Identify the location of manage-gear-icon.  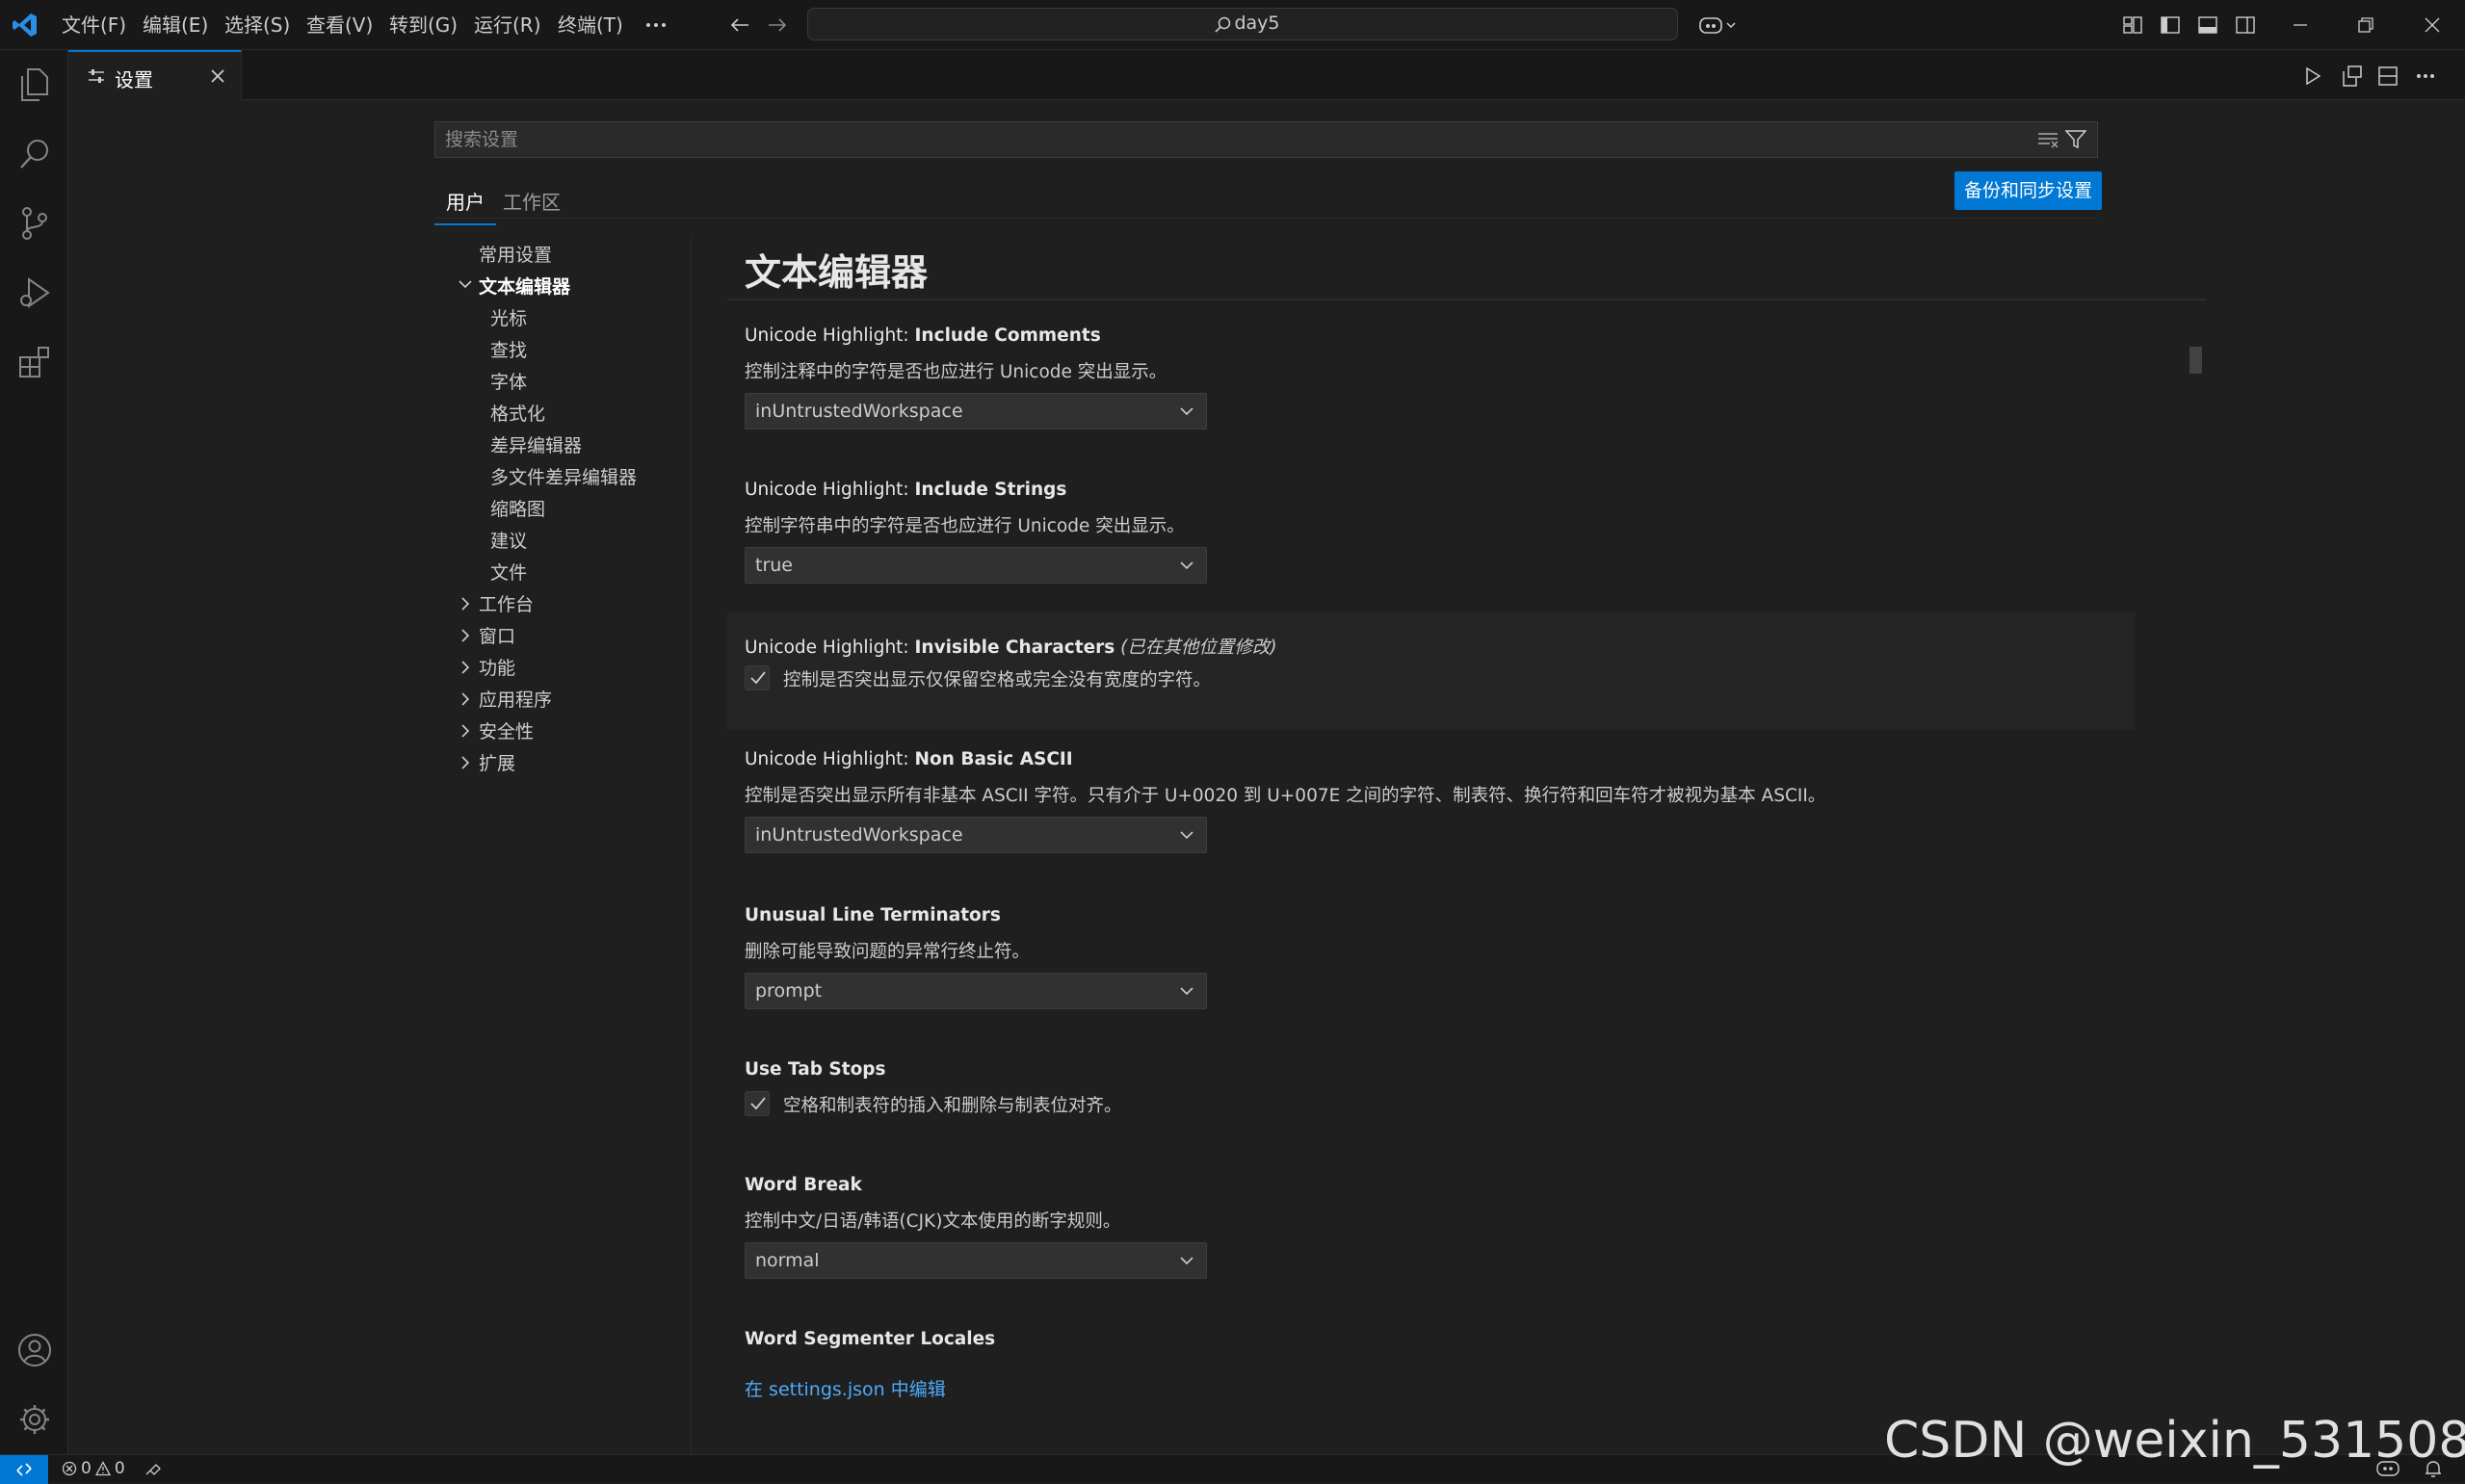
(34, 1419).